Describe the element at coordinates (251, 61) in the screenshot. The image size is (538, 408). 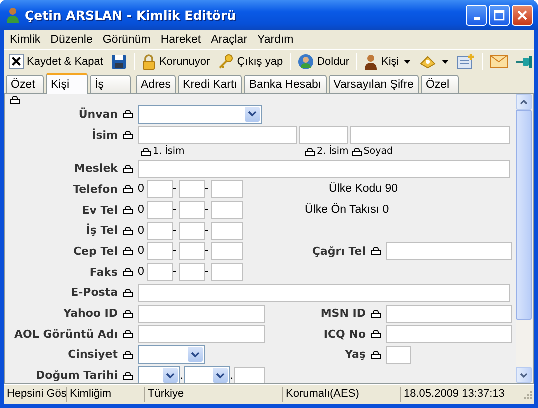
I see `toolbar-button: Çıkış yap` at that location.